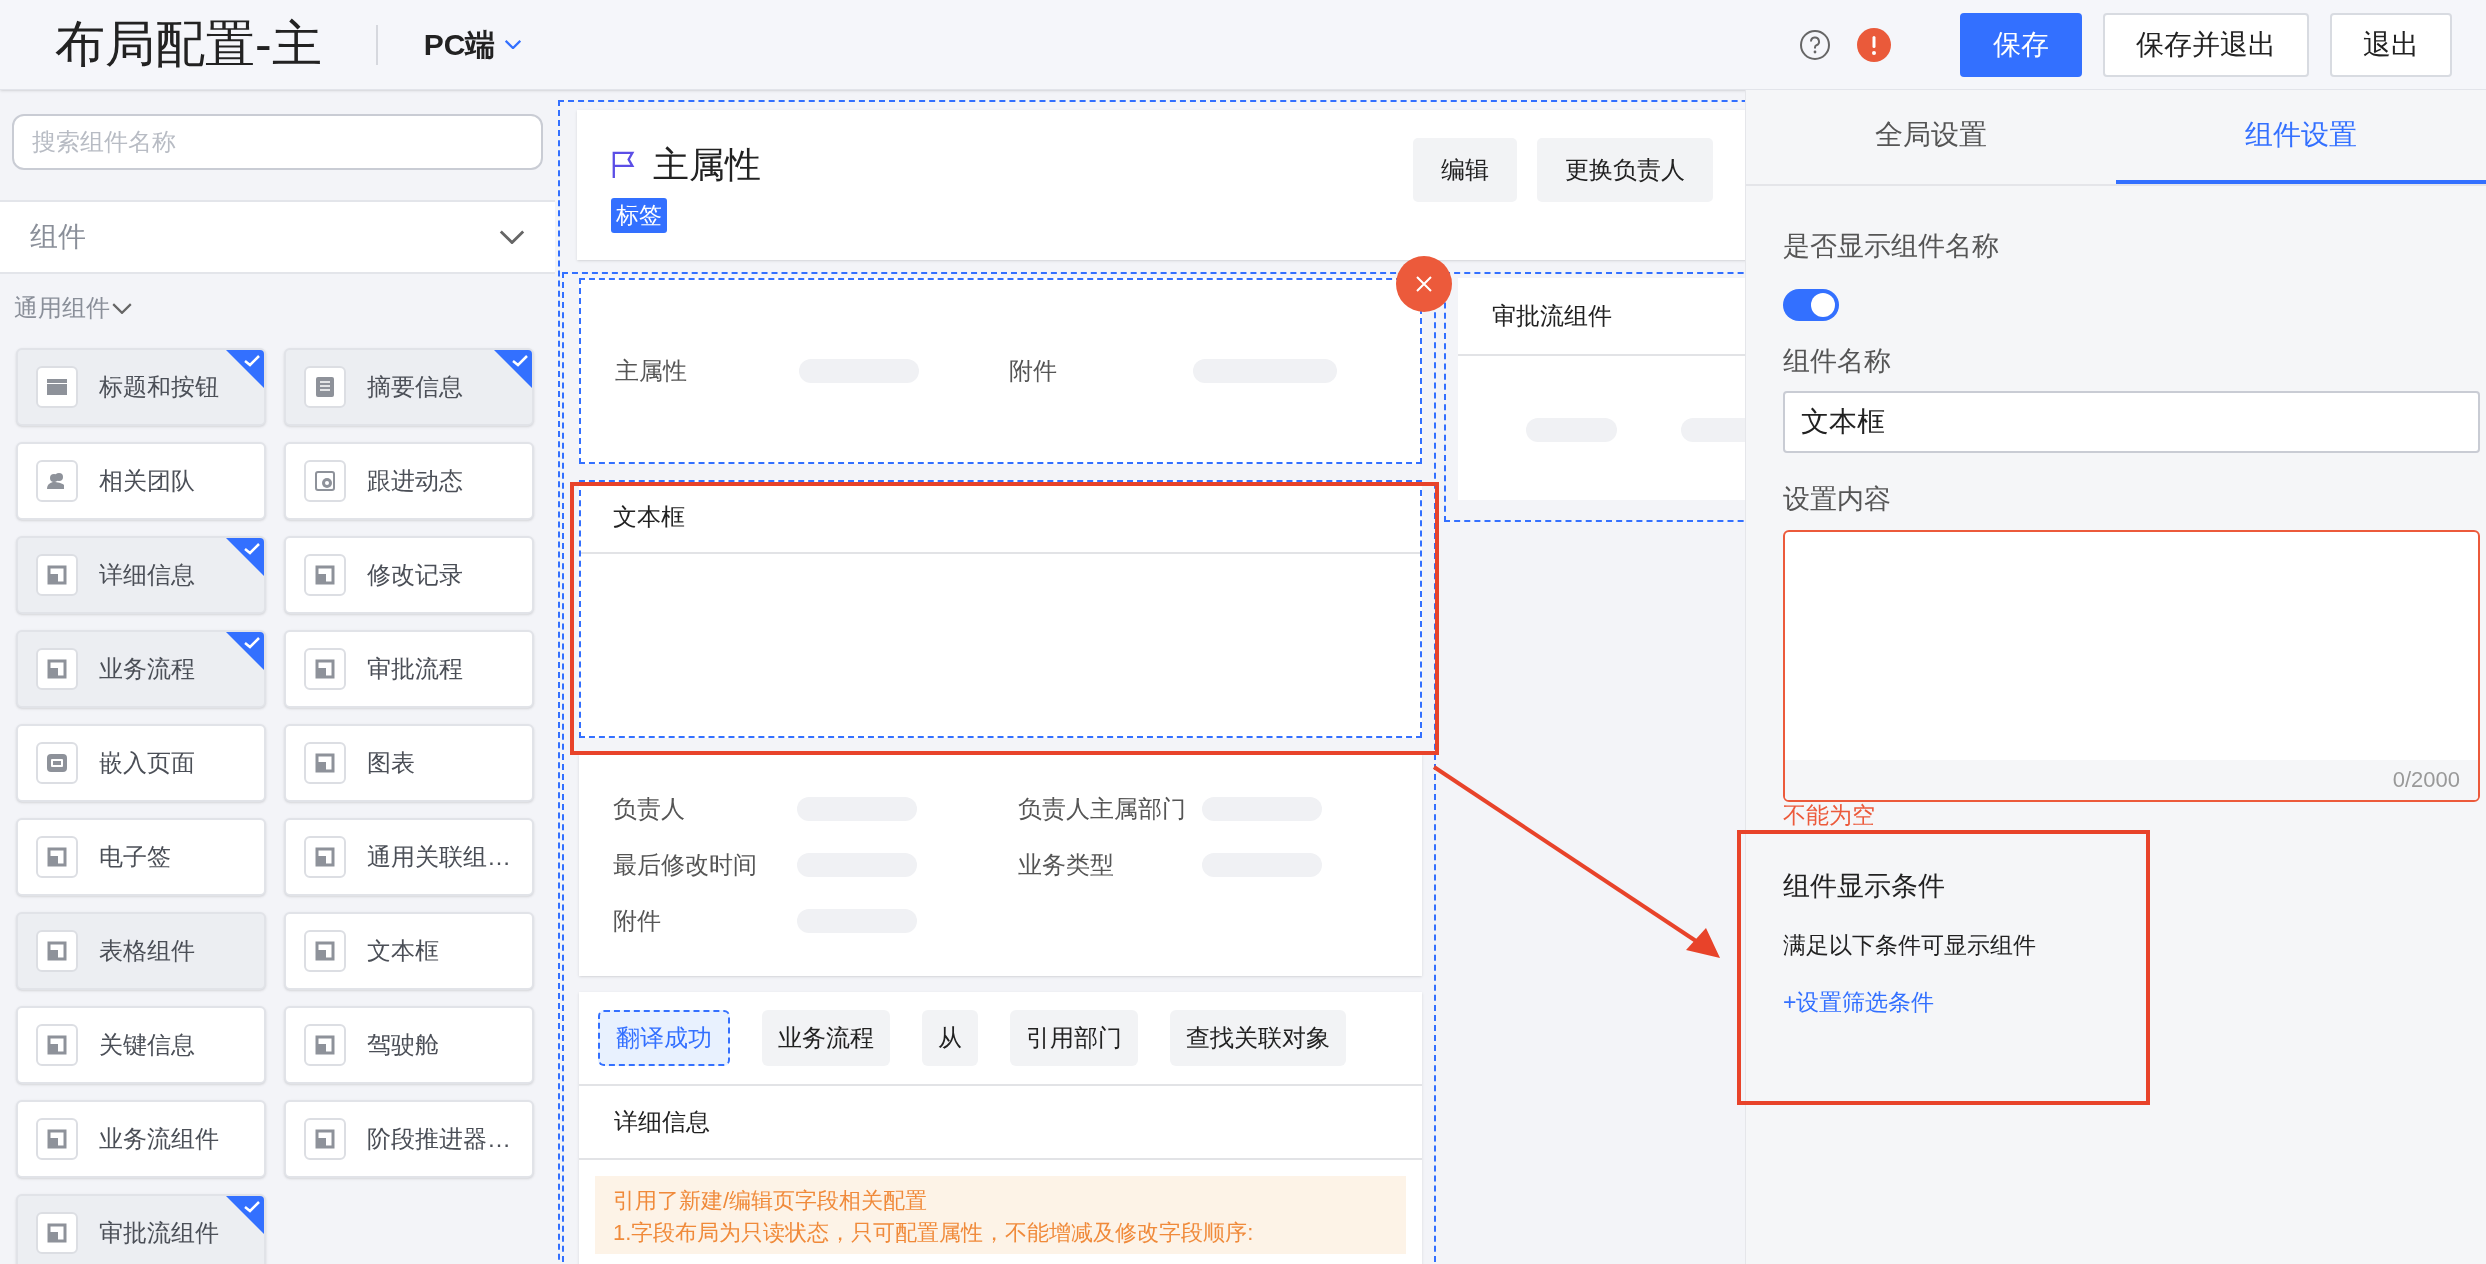 The height and width of the screenshot is (1264, 2486). Describe the element at coordinates (2301, 137) in the screenshot. I see `settings-tab: 组件设置` at that location.